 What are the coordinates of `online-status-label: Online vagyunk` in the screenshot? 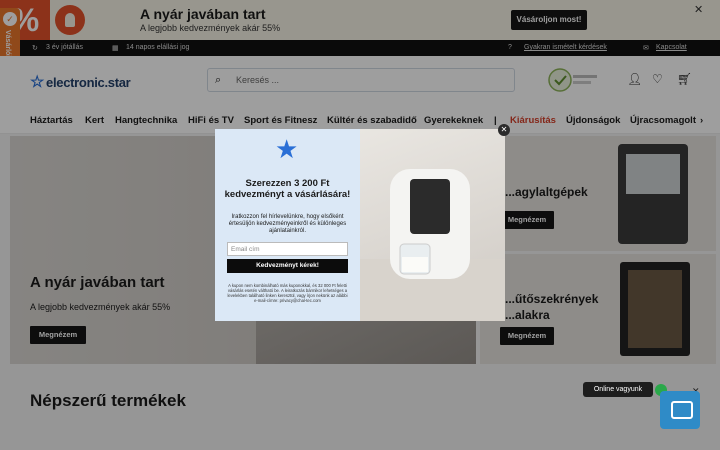 It's located at (618, 389).